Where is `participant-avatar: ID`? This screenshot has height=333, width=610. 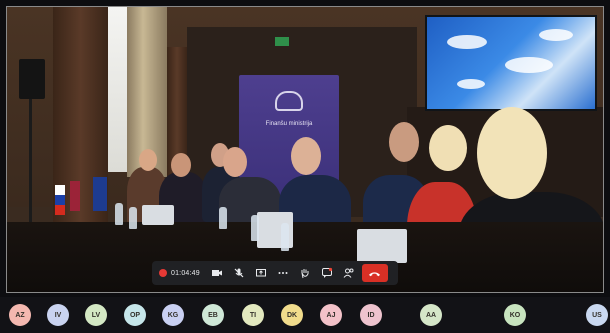
participant-avatar: ID is located at coordinates (371, 315).